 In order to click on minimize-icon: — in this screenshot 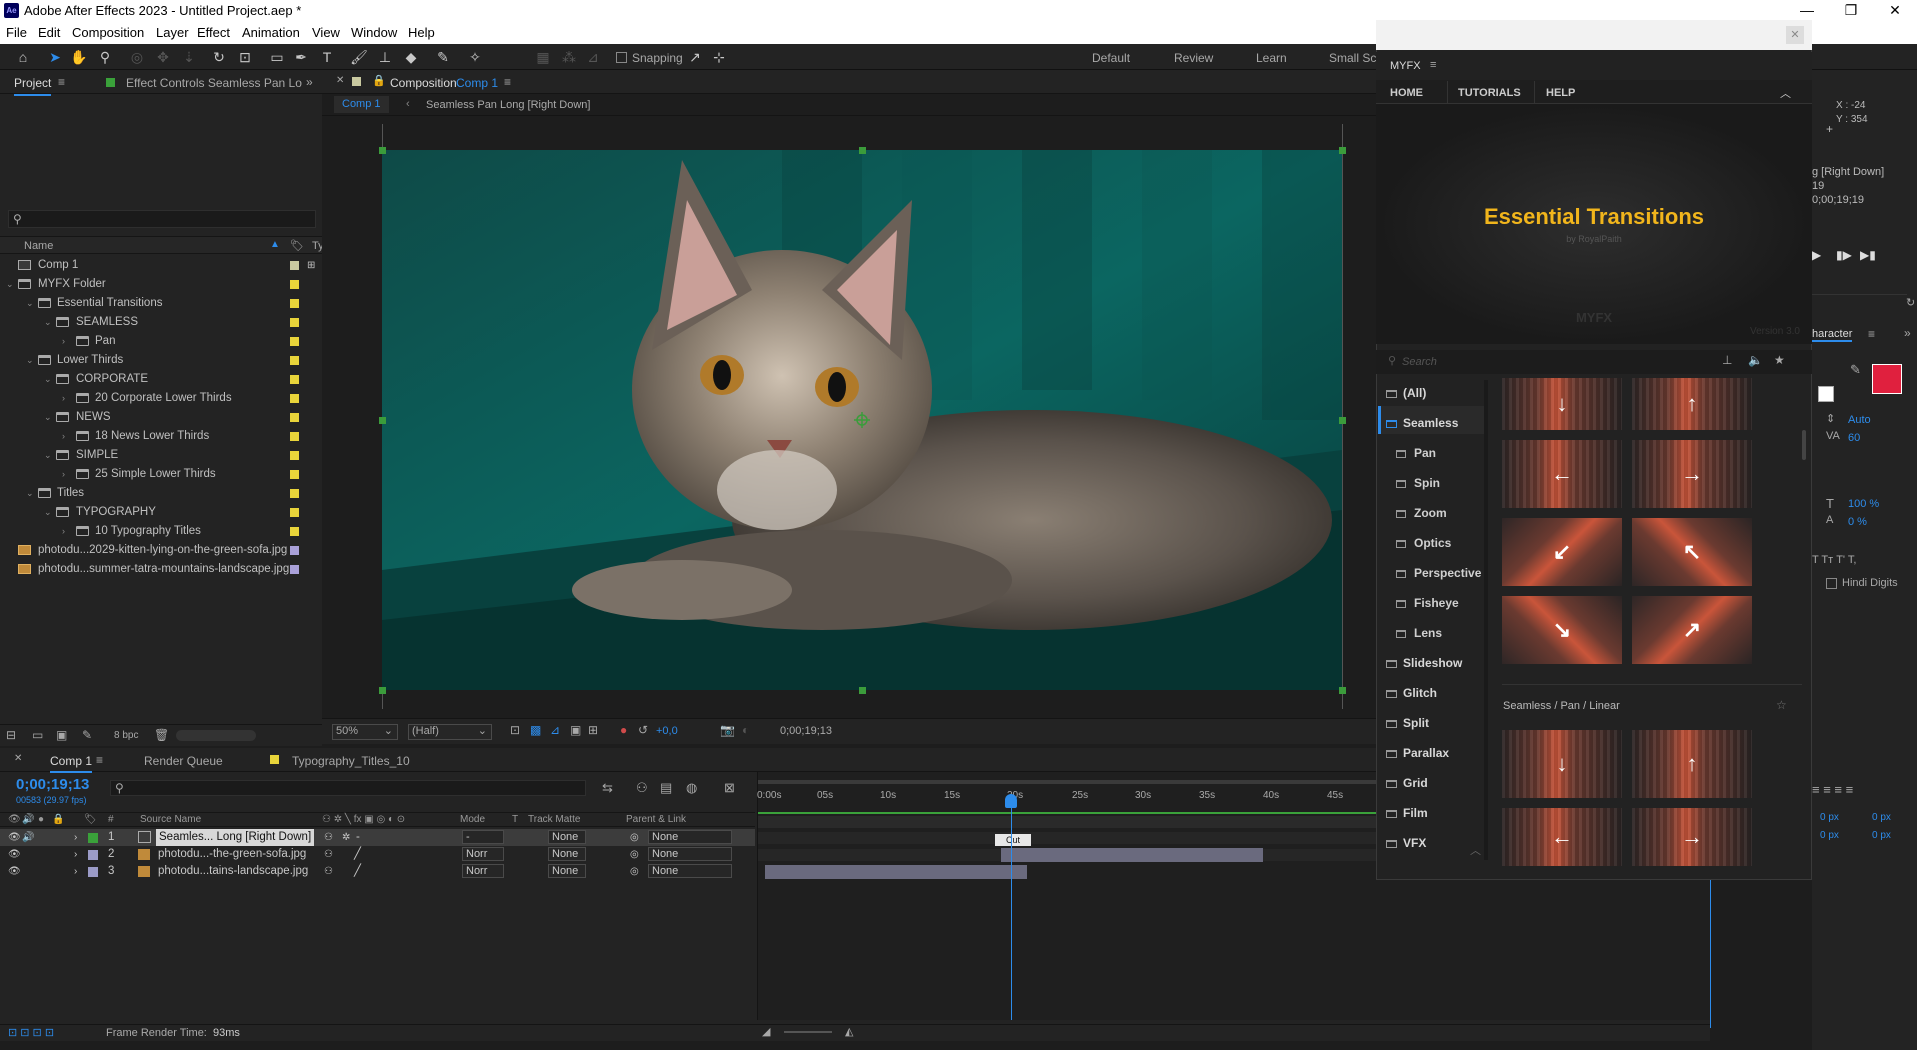, I will do `click(1807, 11)`.